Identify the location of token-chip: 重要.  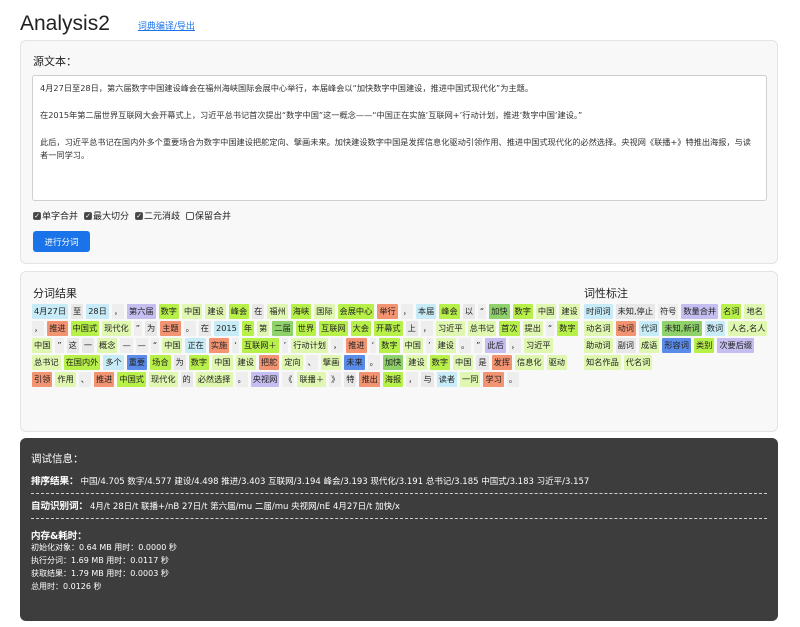
(137, 362).